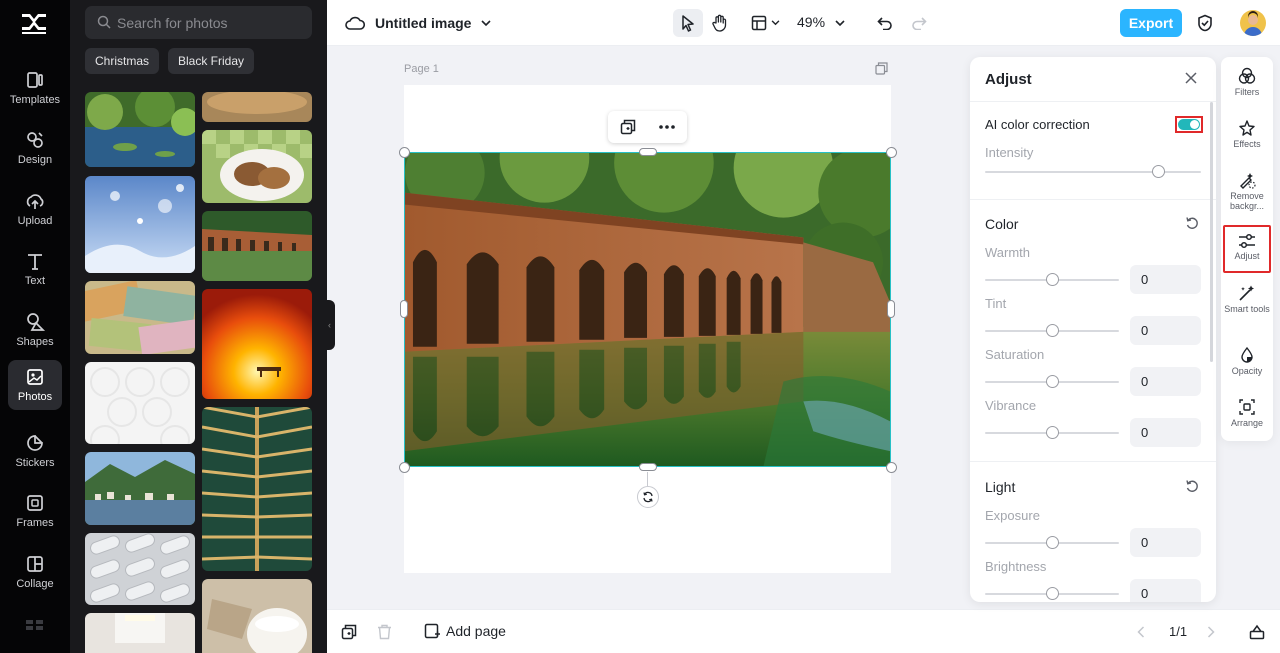 This screenshot has height=653, width=1280. What do you see at coordinates (404, 467) in the screenshot?
I see `resize-handle-bottom-left` at bounding box center [404, 467].